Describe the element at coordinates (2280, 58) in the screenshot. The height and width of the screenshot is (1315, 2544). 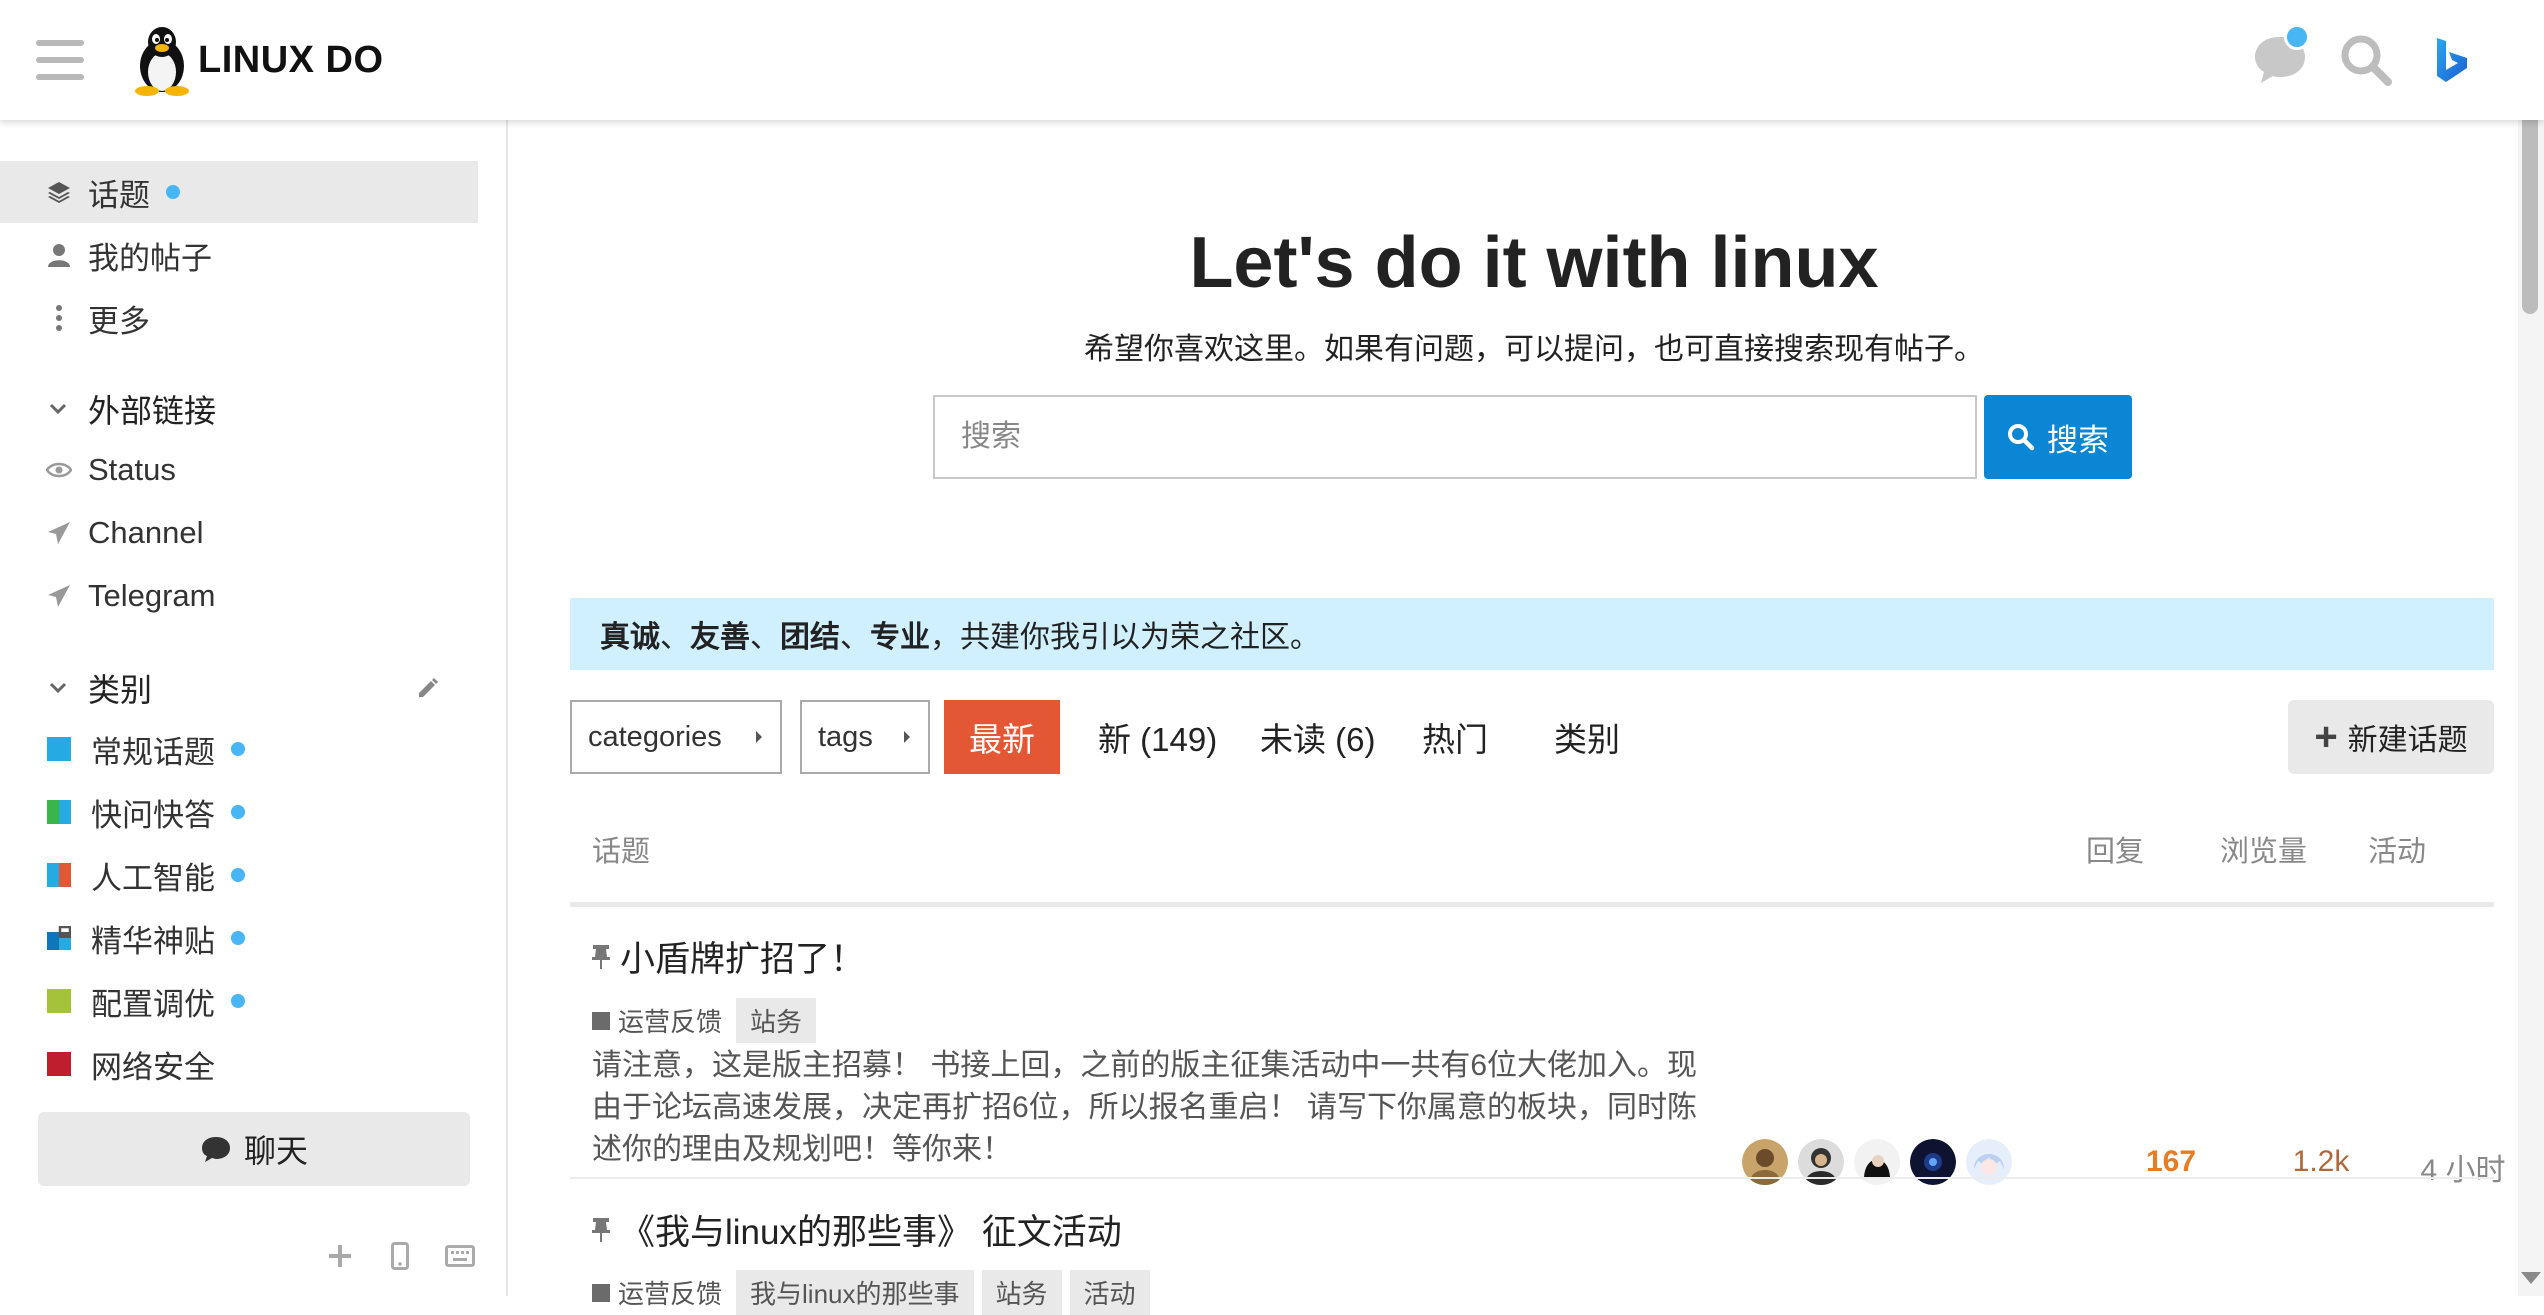
I see `chat-header-button` at that location.